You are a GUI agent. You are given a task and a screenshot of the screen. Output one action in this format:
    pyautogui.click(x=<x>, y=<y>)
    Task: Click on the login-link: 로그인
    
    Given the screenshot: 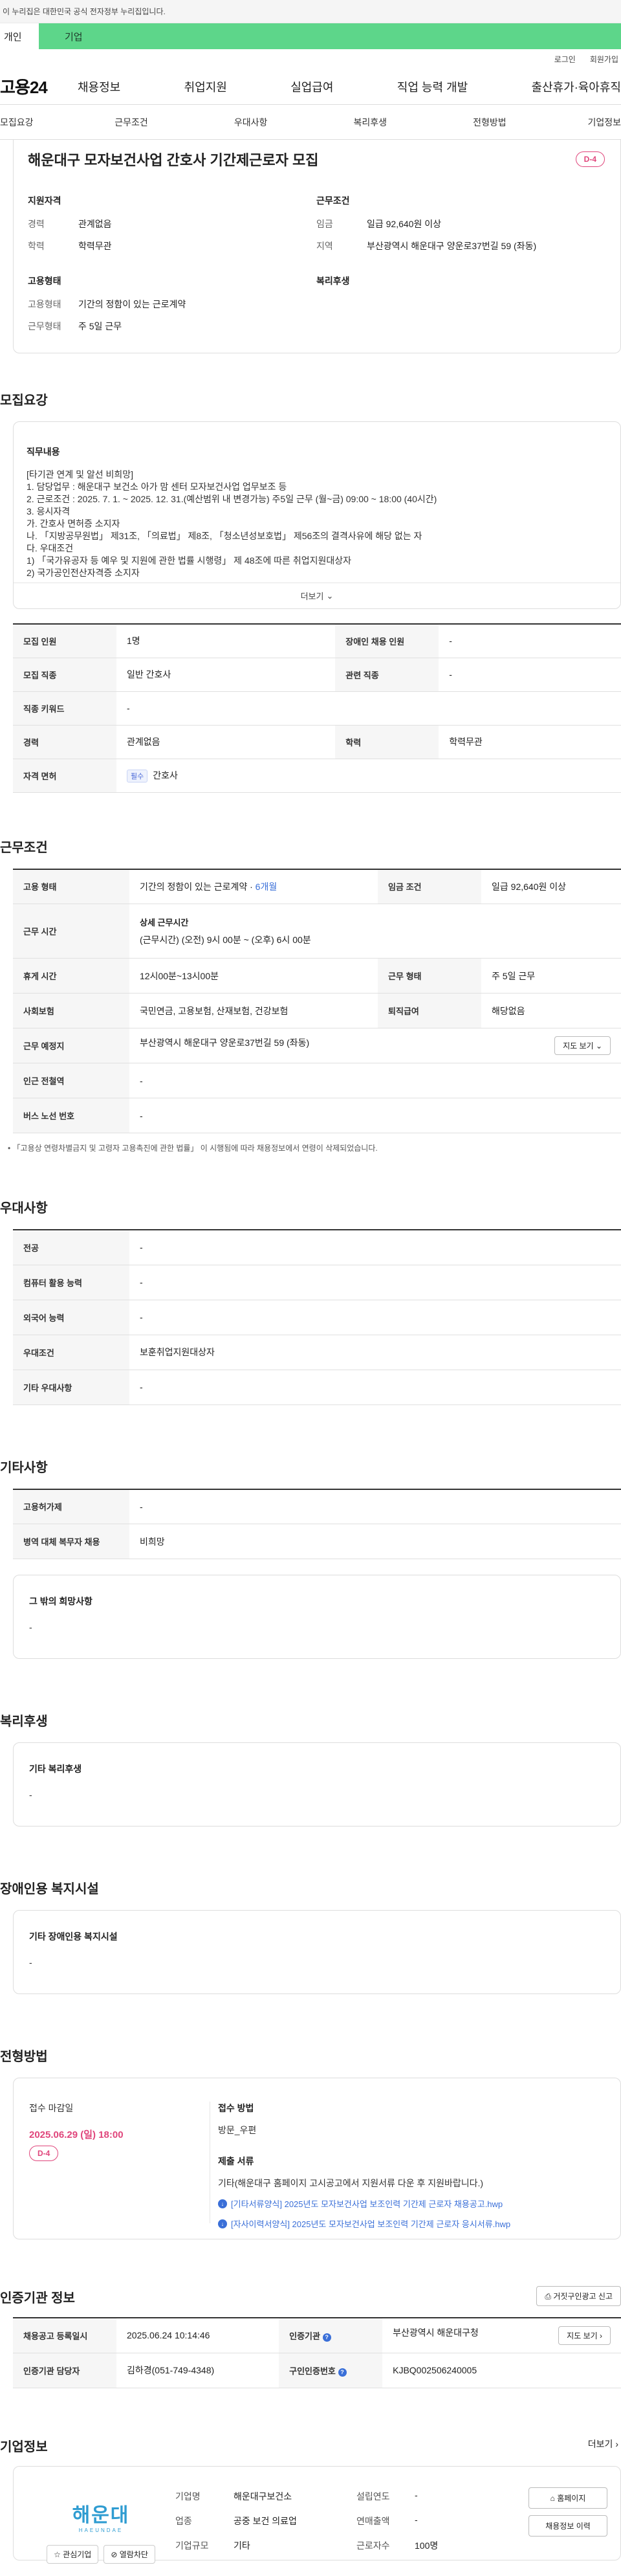 What is the action you would take?
    pyautogui.click(x=565, y=59)
    